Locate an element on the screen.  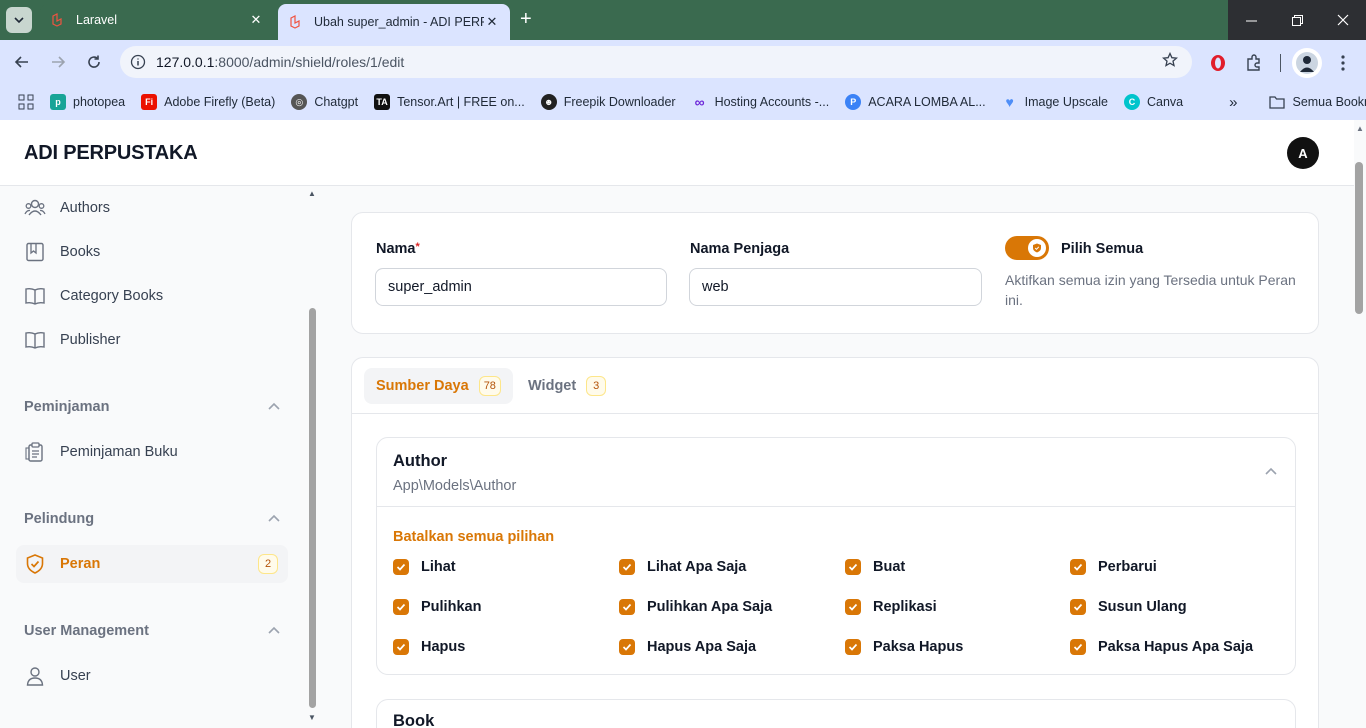
permission-checkbox: Hapus Apa Saja is located at coordinates (687, 647).